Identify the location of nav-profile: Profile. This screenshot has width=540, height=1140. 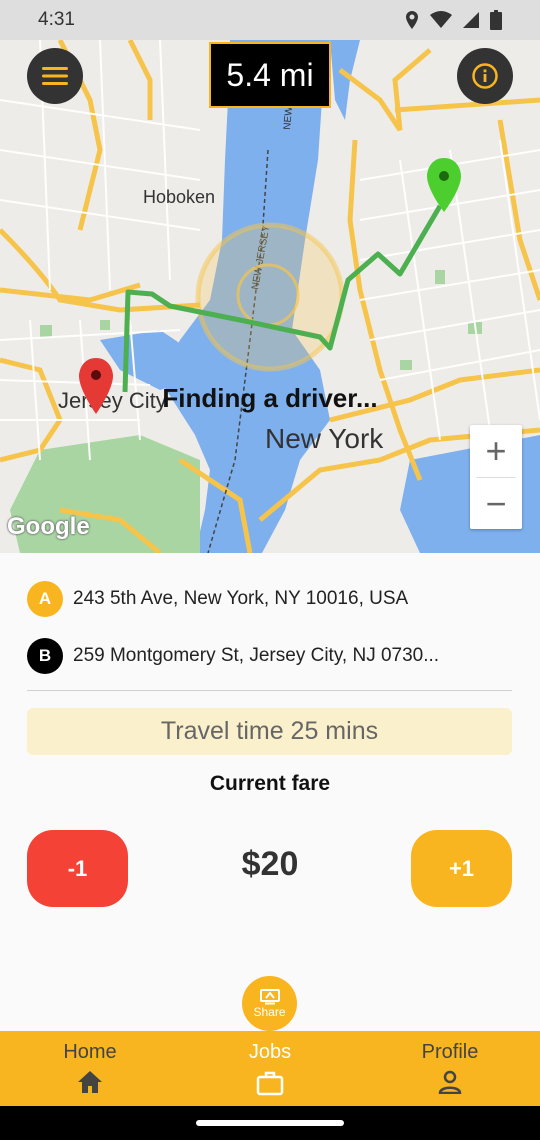
(450, 1068).